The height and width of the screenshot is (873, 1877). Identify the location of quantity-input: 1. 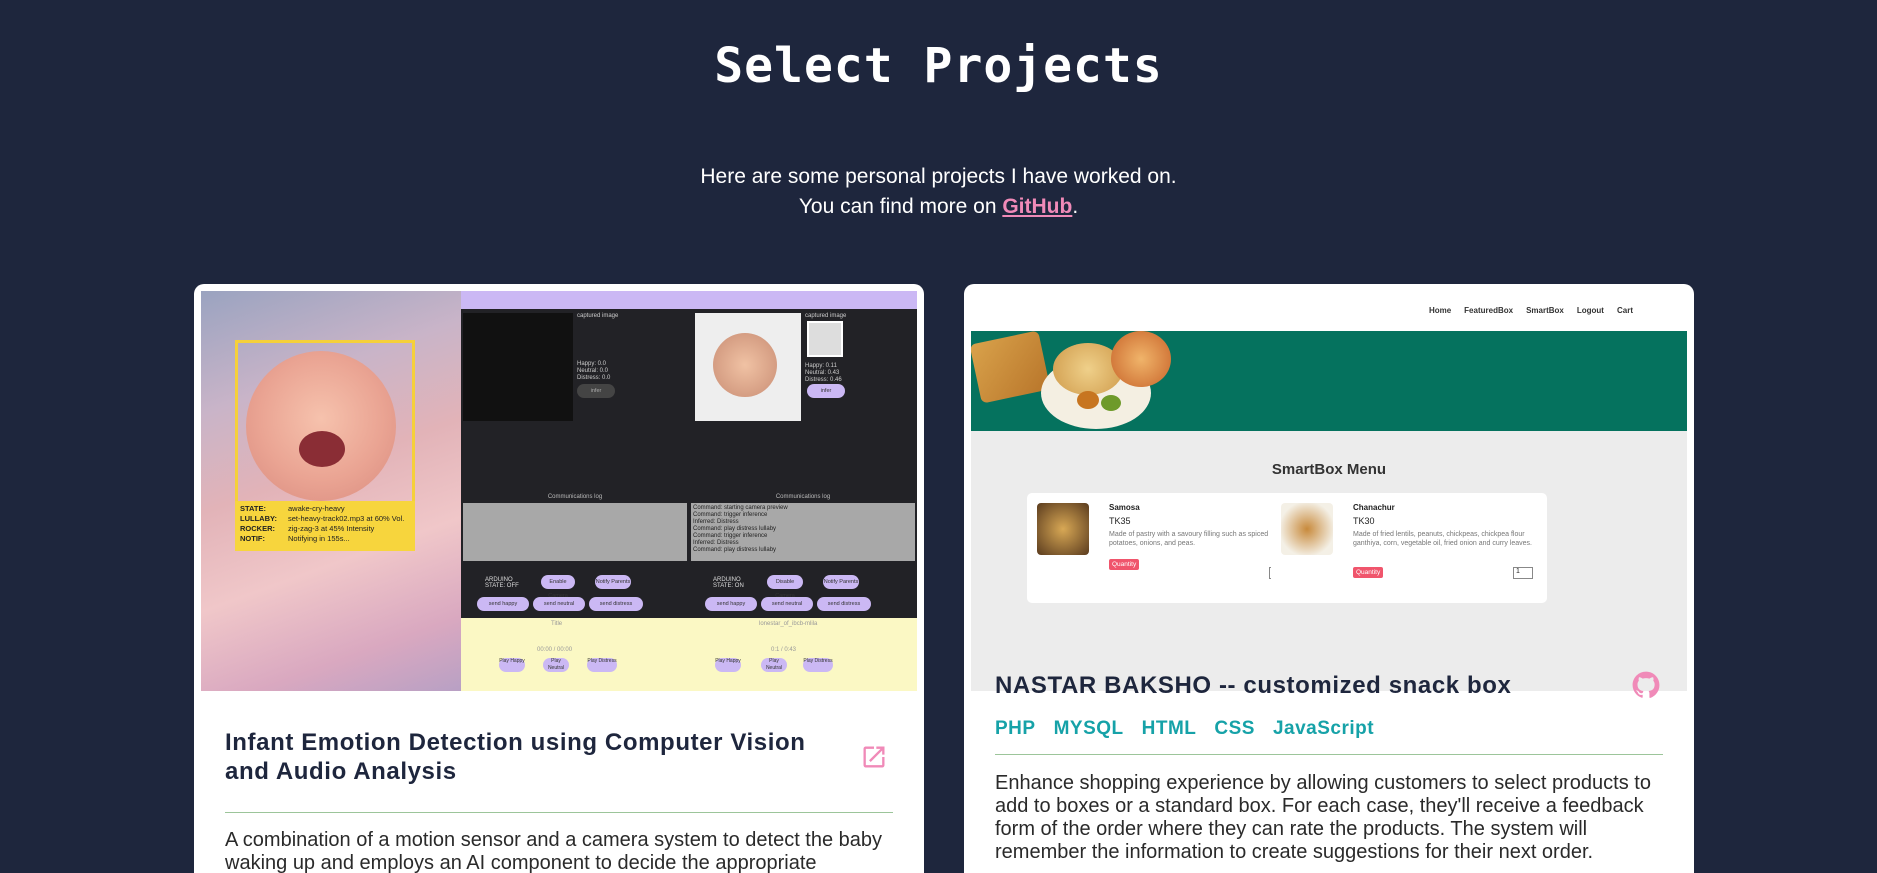
(1523, 573).